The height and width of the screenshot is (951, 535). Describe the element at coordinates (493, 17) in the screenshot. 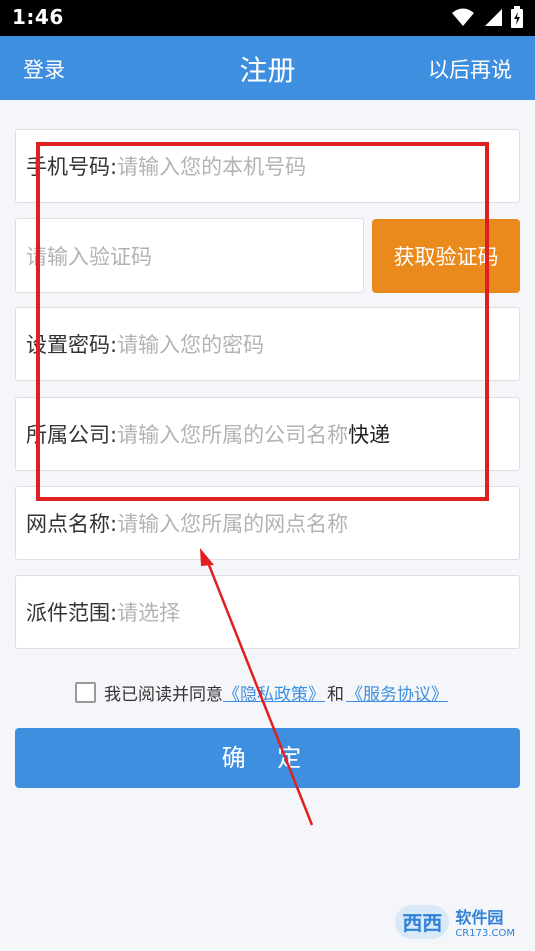

I see `signal-icon` at that location.